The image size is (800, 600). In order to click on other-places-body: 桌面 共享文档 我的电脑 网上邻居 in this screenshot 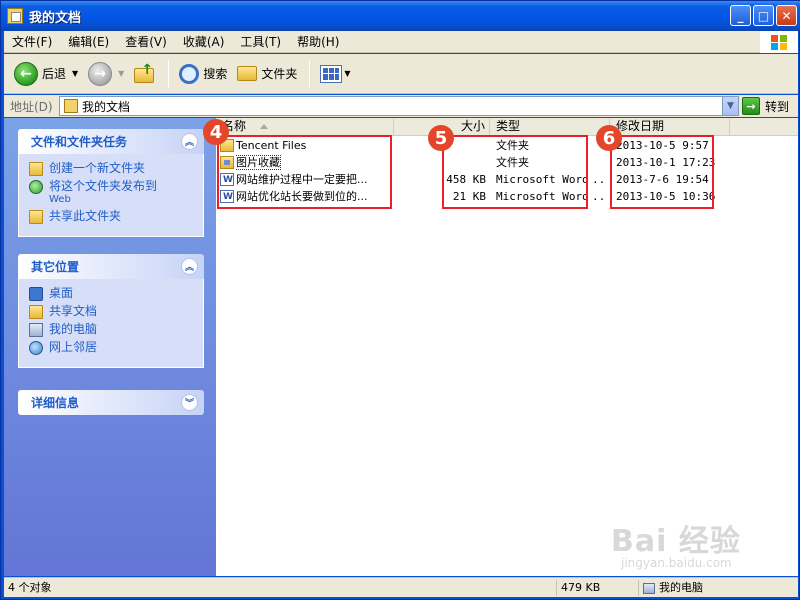, I will do `click(111, 323)`.